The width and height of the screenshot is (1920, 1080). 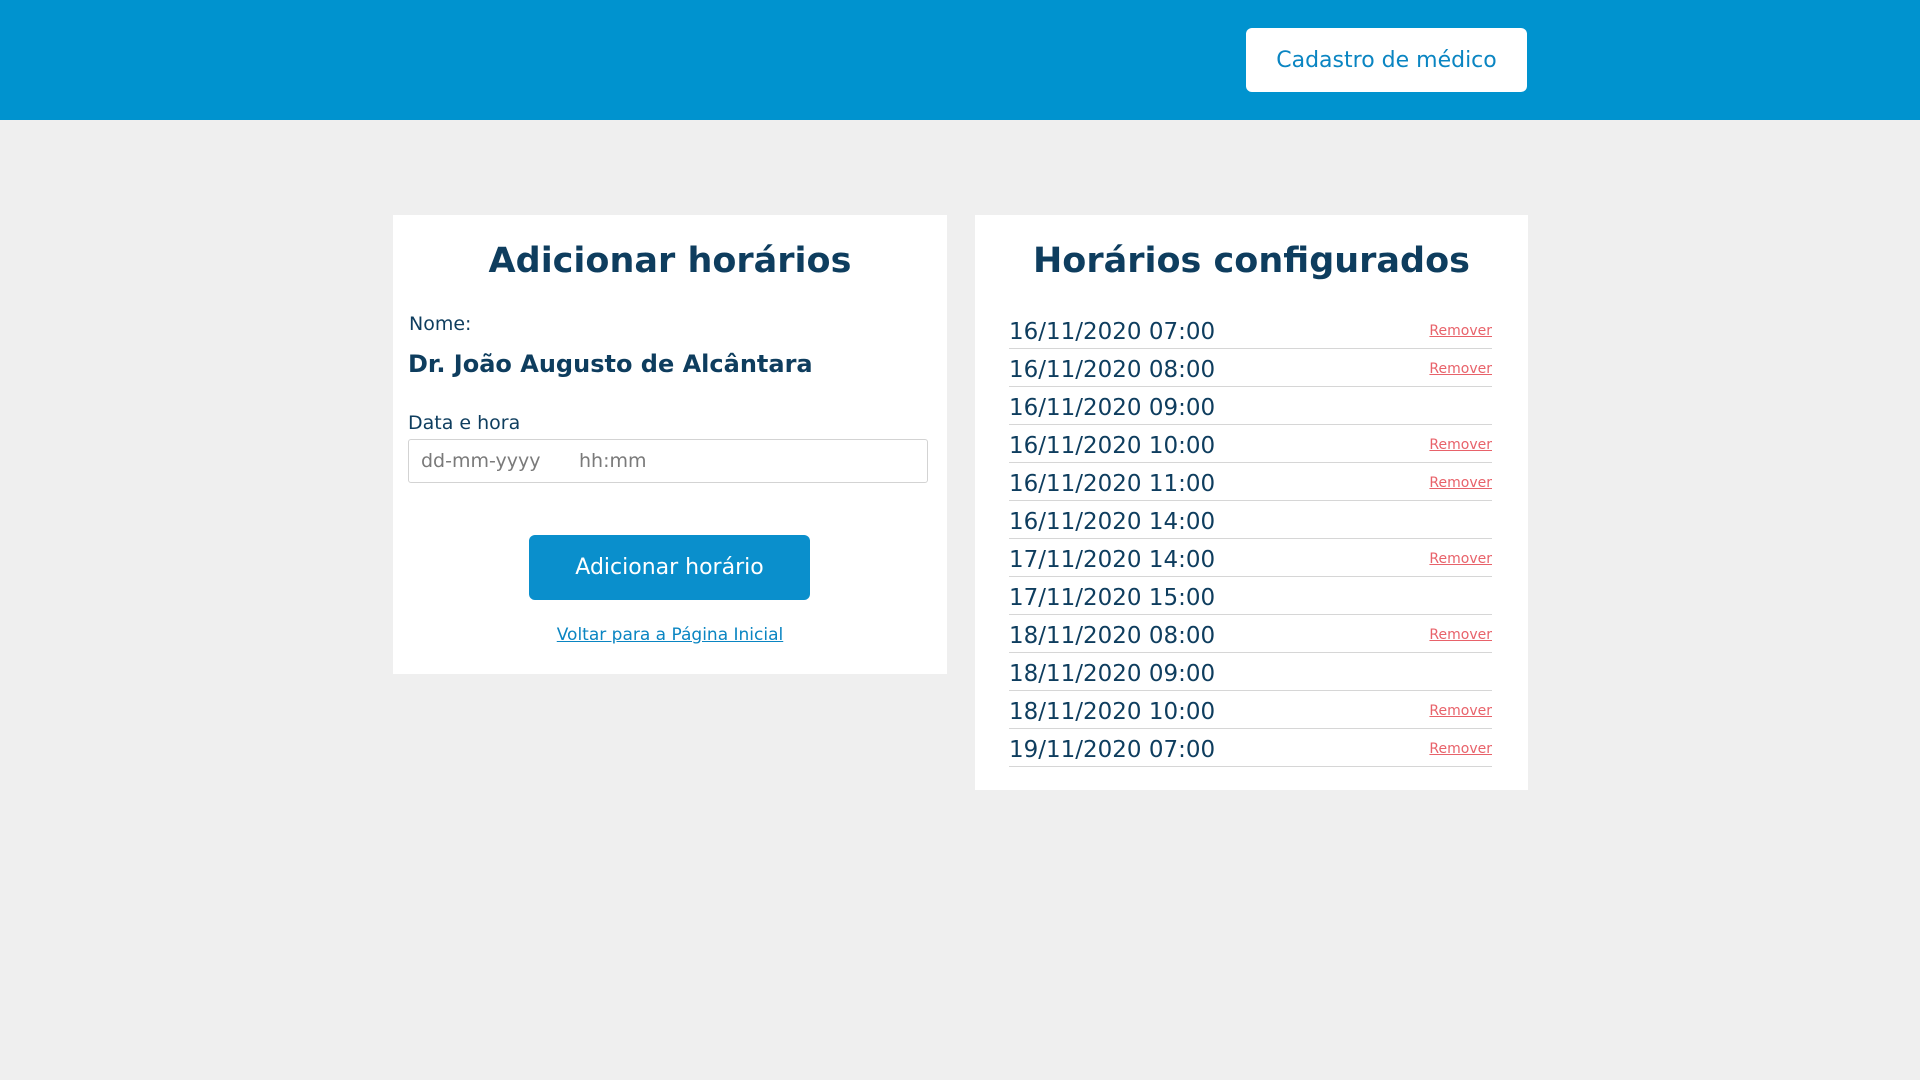 What do you see at coordinates (481, 461) in the screenshot?
I see `date-placeholder: dd-mm-yyyy` at bounding box center [481, 461].